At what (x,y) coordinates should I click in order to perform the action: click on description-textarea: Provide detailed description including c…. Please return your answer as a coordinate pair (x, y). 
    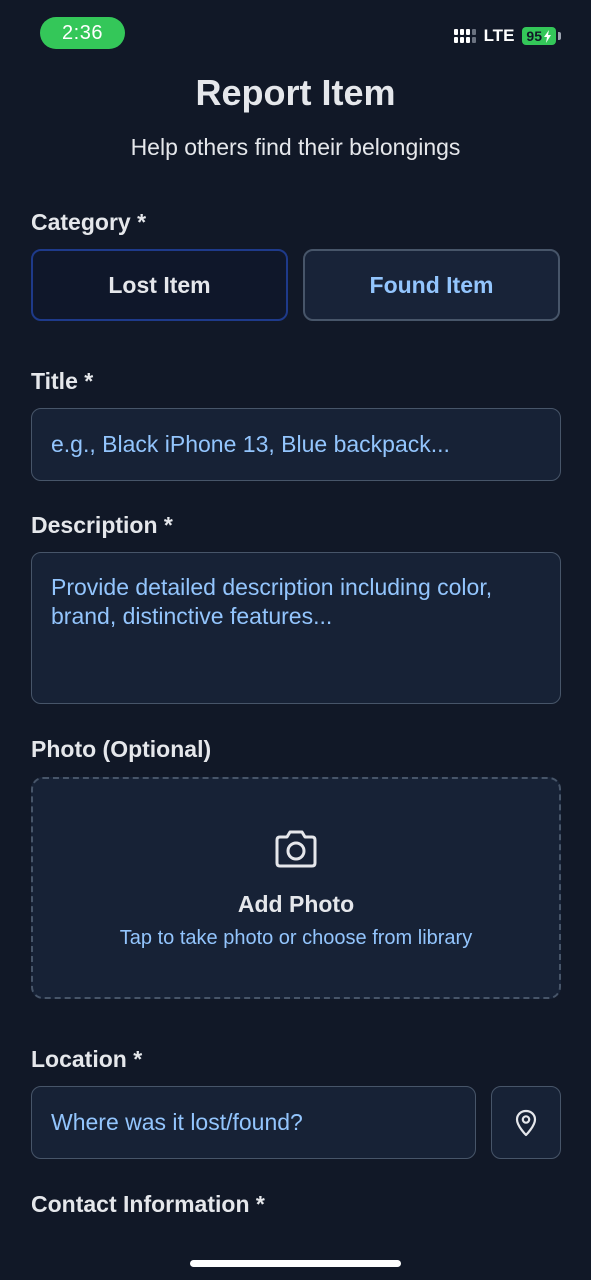
    Looking at the image, I should click on (296, 628).